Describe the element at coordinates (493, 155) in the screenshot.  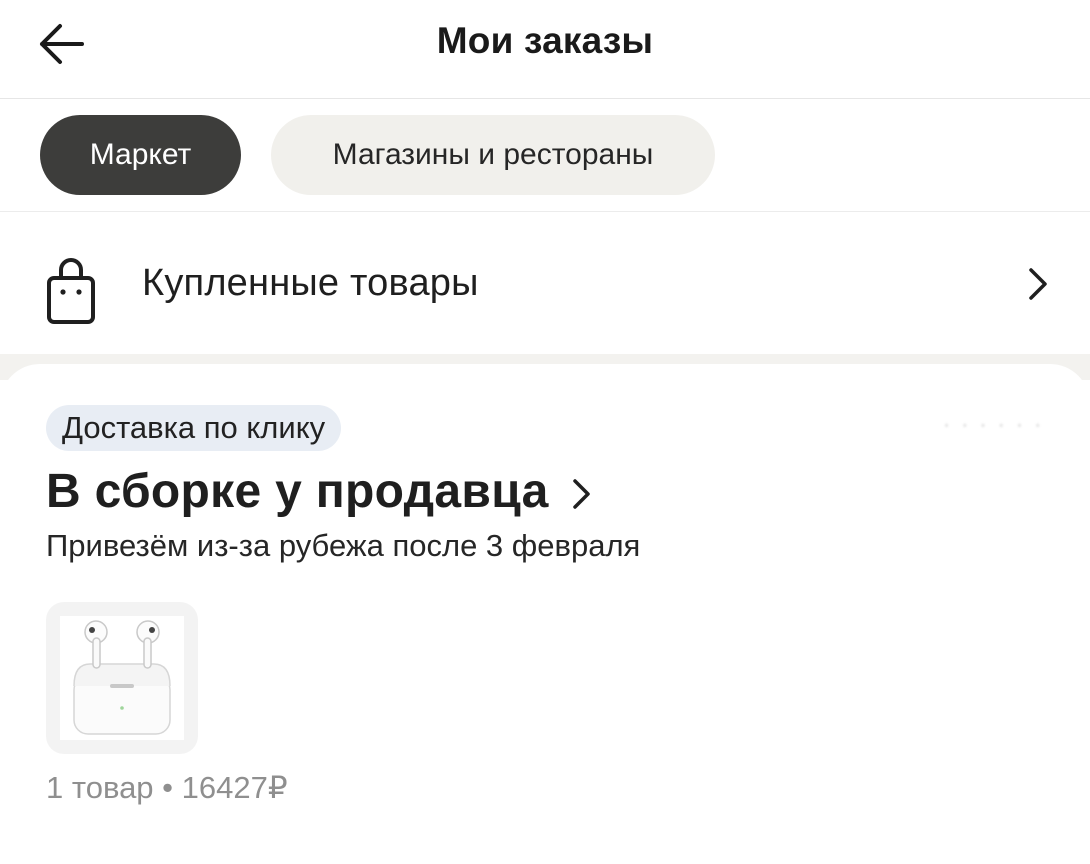
I see `tab-shops-and-restaurants: Магазины и рестораны` at that location.